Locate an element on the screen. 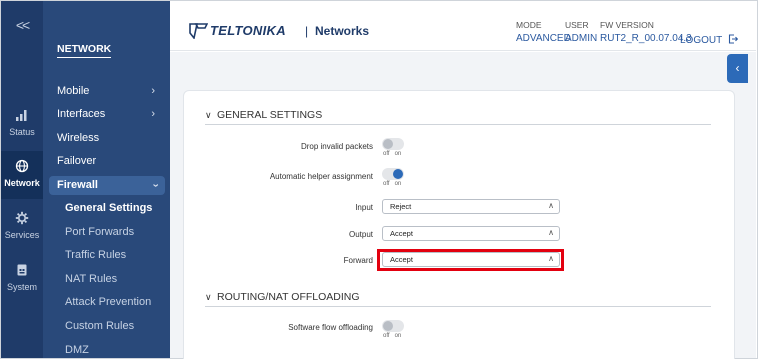  rail-item-label: Network is located at coordinates (22, 183).